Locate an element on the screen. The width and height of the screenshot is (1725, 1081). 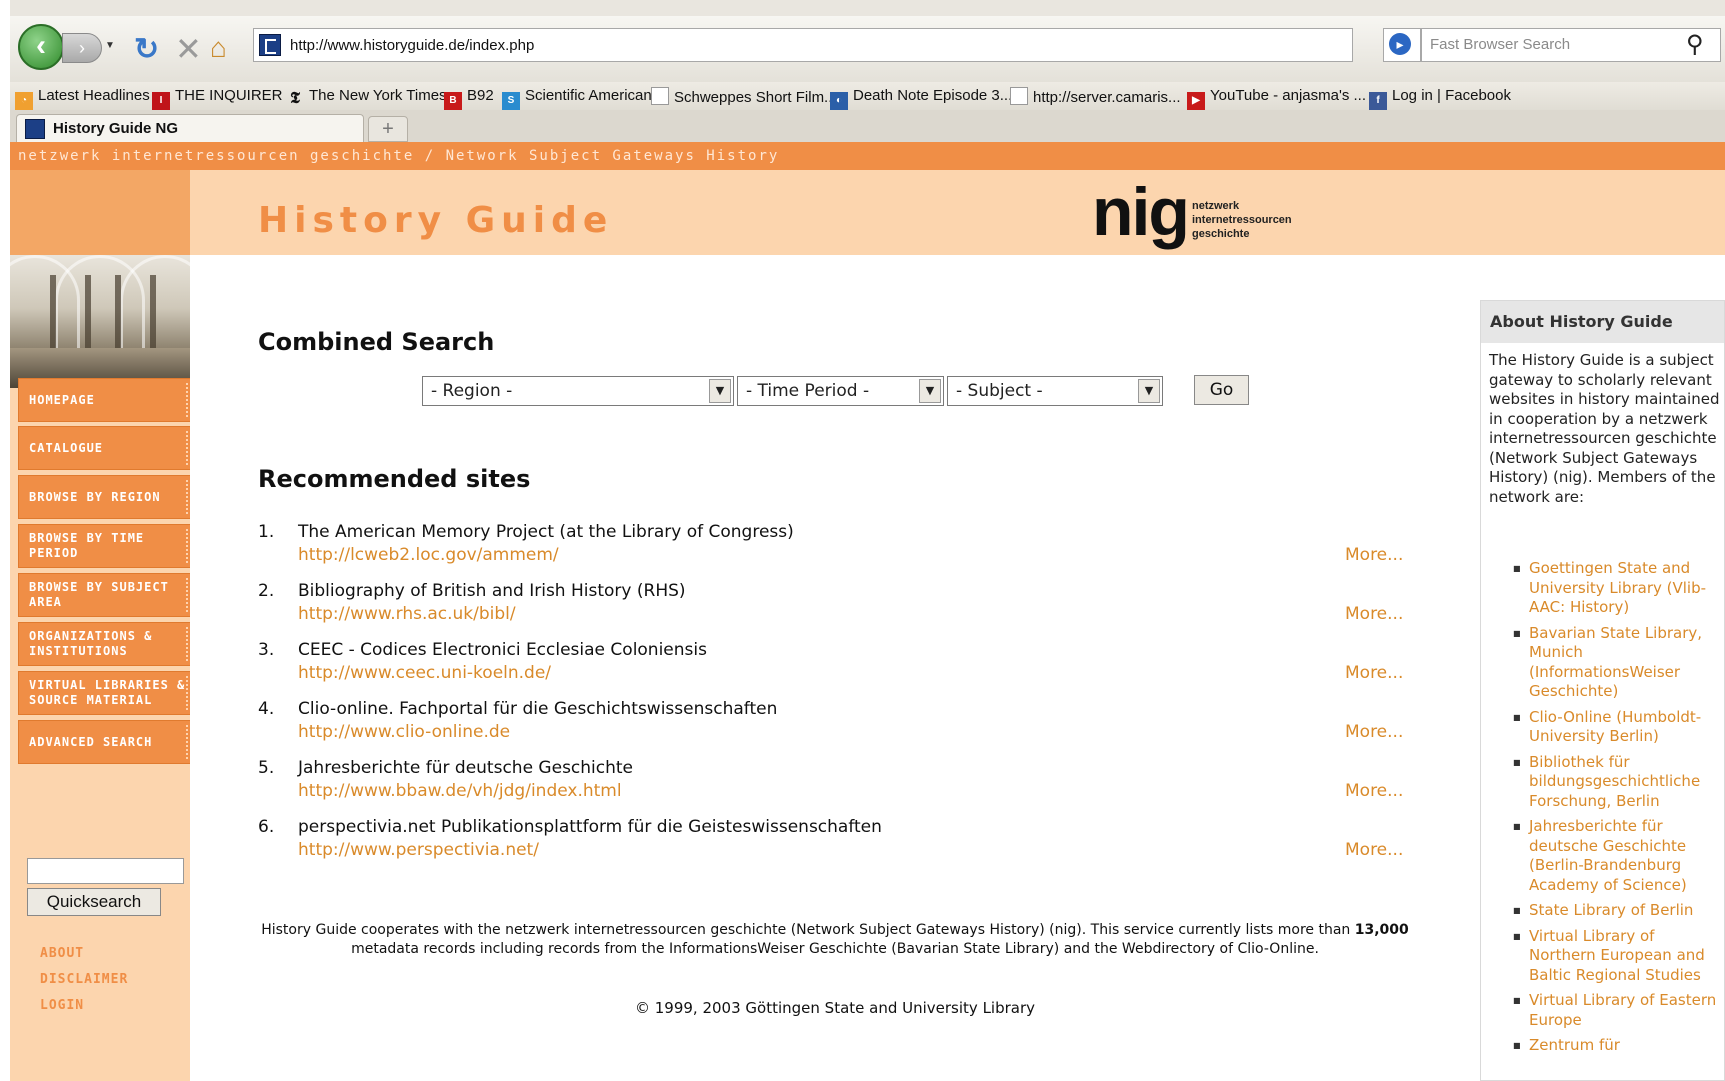
home-icon: ⌂ is located at coordinates (218, 48).